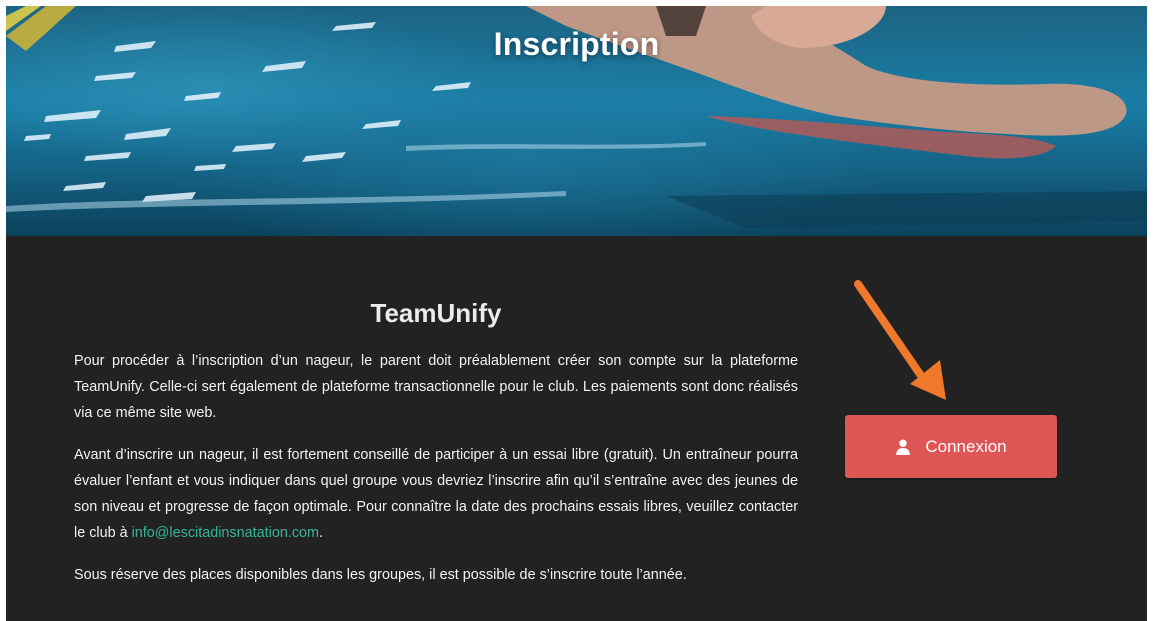 This screenshot has width=1153, height=621. What do you see at coordinates (225, 533) in the screenshot?
I see `email-link: info@lescitadinsnatation.com` at bounding box center [225, 533].